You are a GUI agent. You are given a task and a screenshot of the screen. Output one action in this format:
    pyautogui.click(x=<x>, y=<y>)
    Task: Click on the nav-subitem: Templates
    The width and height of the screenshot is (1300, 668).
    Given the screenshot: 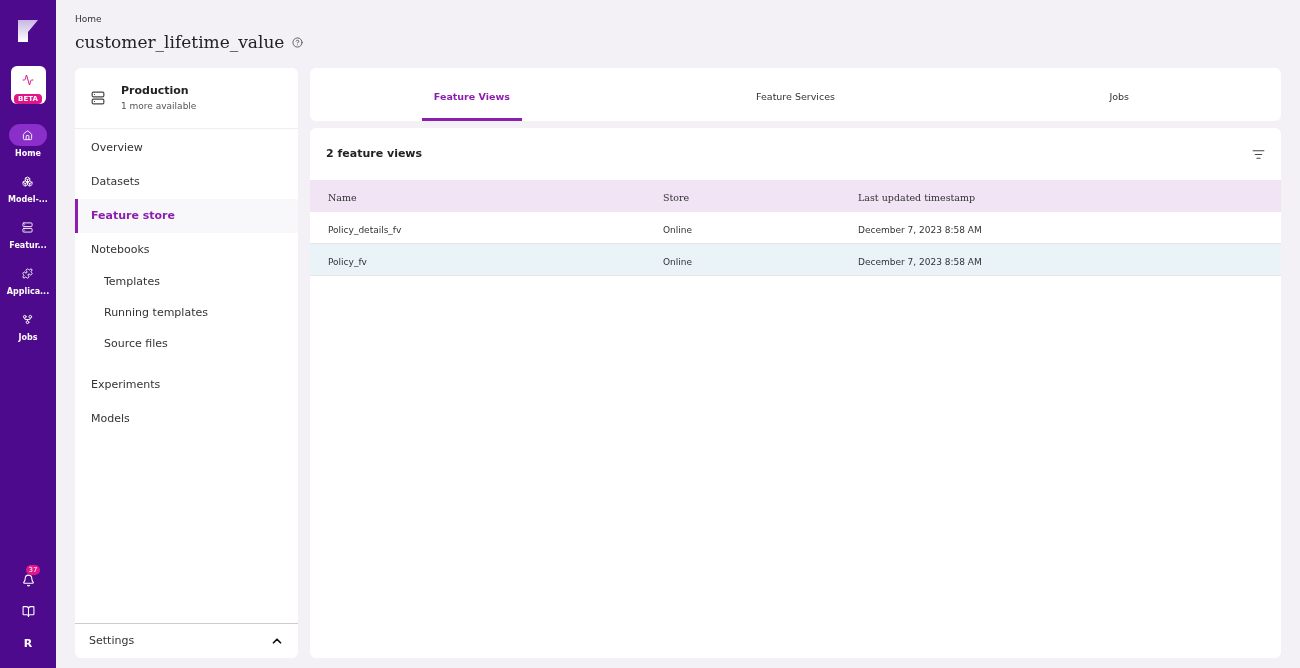 What is the action you would take?
    pyautogui.click(x=186, y=282)
    